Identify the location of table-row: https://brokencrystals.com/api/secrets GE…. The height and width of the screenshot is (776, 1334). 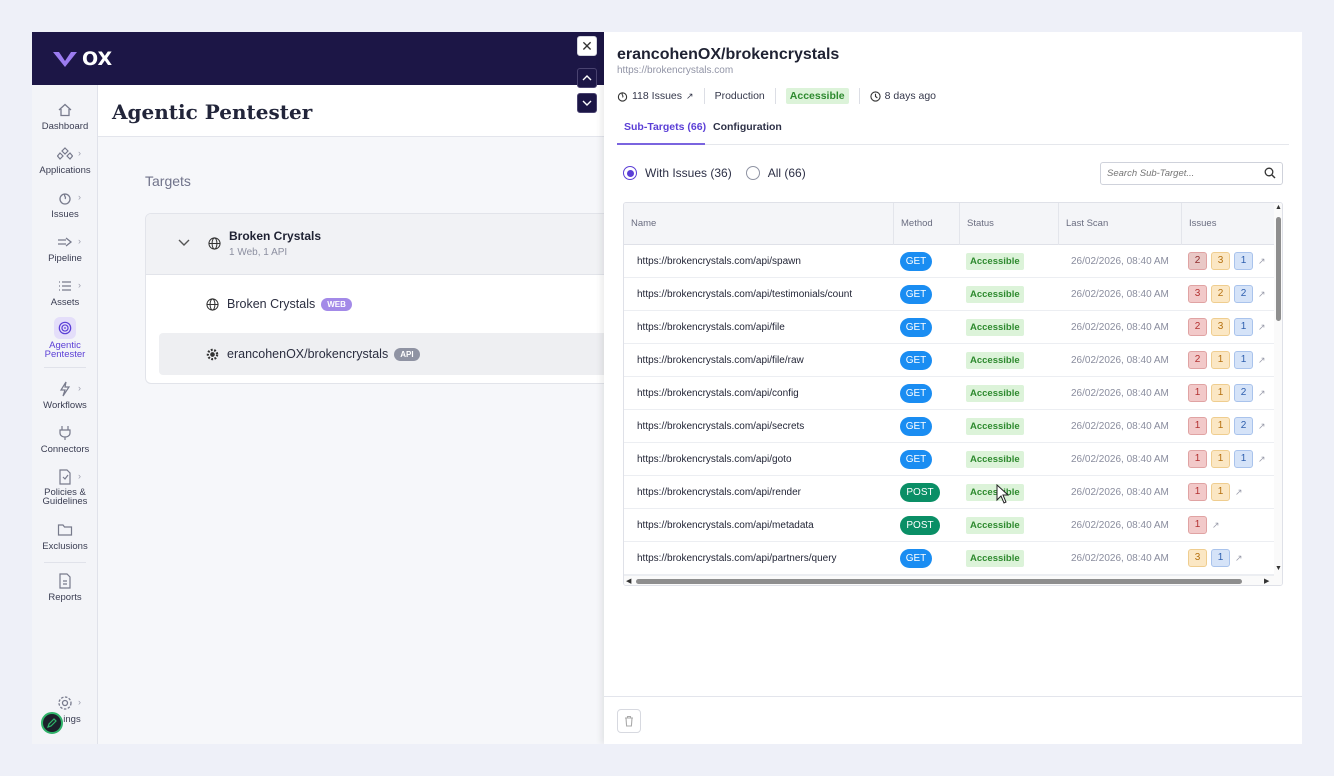
(949, 426).